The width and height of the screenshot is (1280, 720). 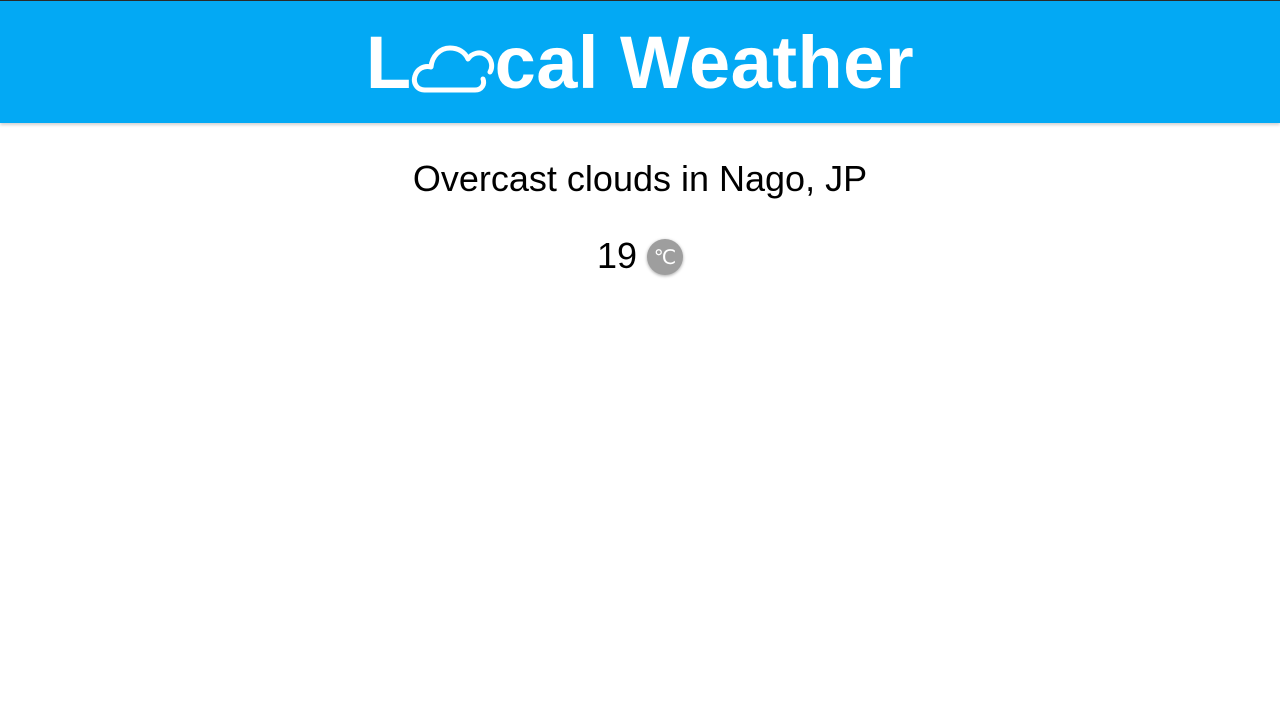 I want to click on page-title: L cal Weather, so click(x=640, y=63).